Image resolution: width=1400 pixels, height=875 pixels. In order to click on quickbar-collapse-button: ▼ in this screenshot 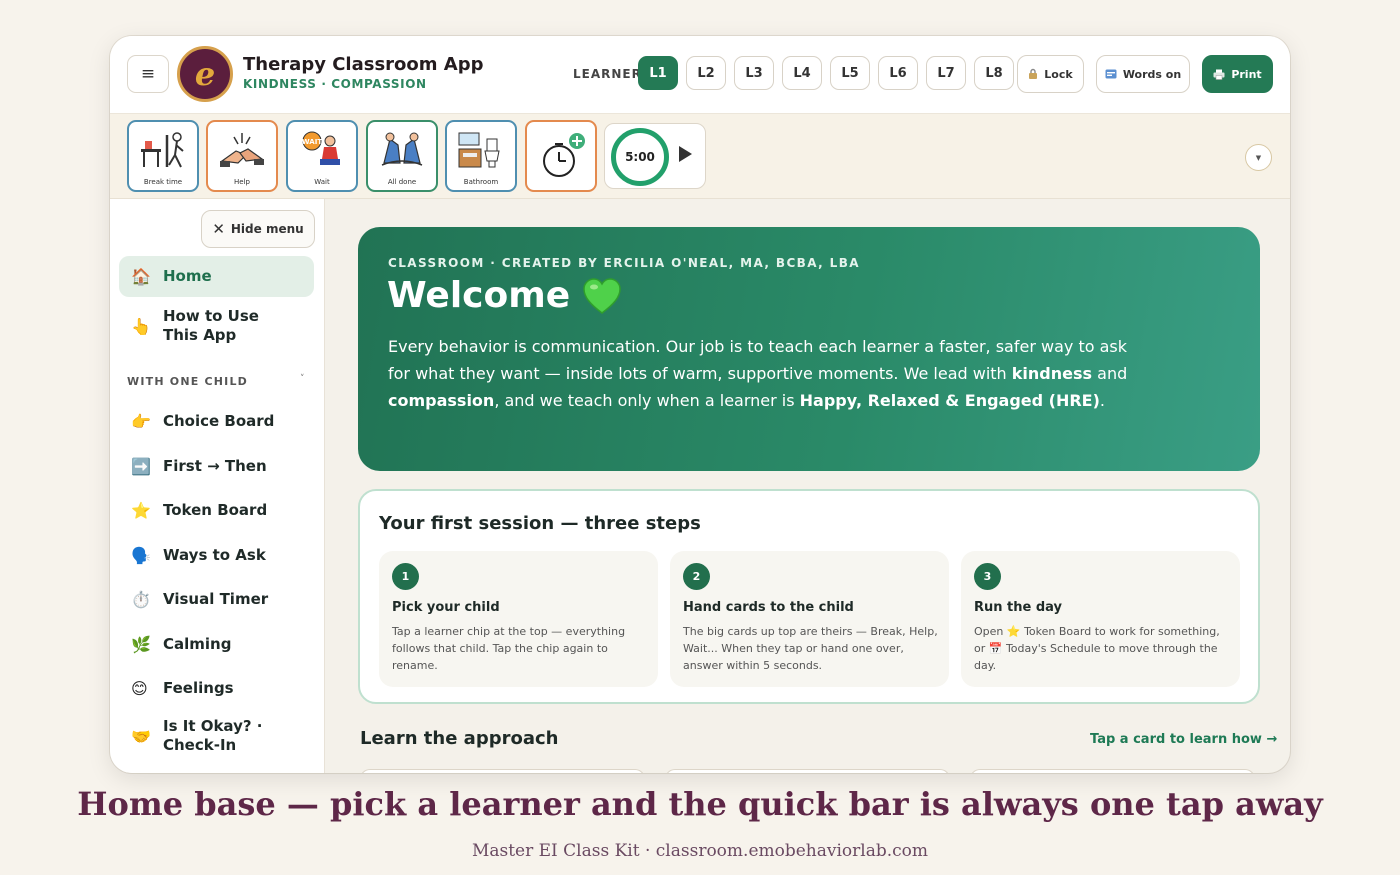, I will do `click(1258, 157)`.